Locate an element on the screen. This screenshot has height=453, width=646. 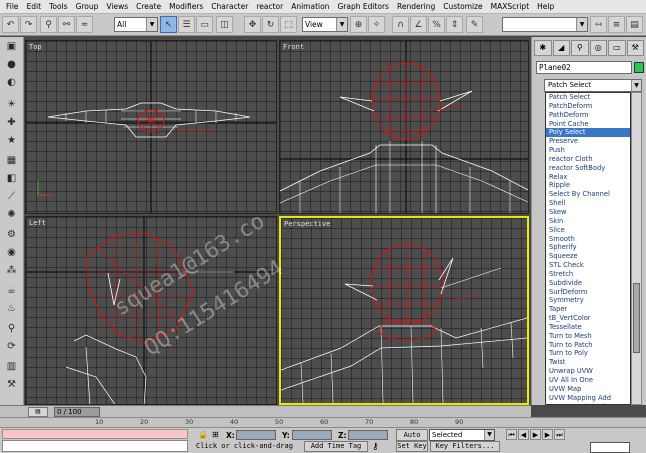
particles-icon: ⁂ is located at coordinates (11, 271).